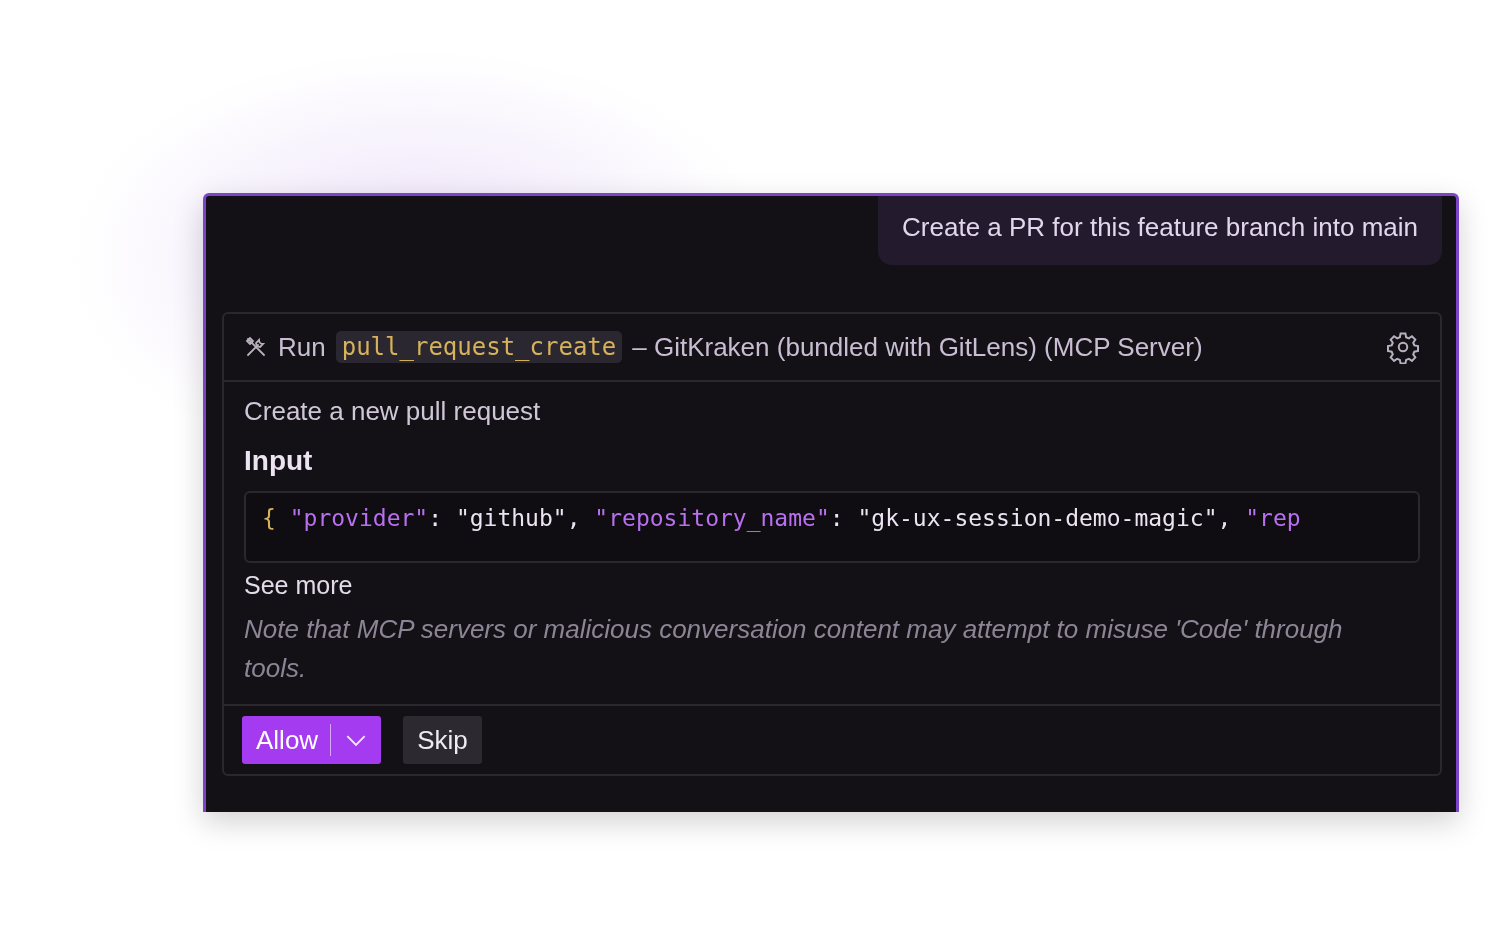 The image size is (1494, 925). What do you see at coordinates (1160, 230) in the screenshot?
I see `user-message: Create a PR for this feature branch into main` at bounding box center [1160, 230].